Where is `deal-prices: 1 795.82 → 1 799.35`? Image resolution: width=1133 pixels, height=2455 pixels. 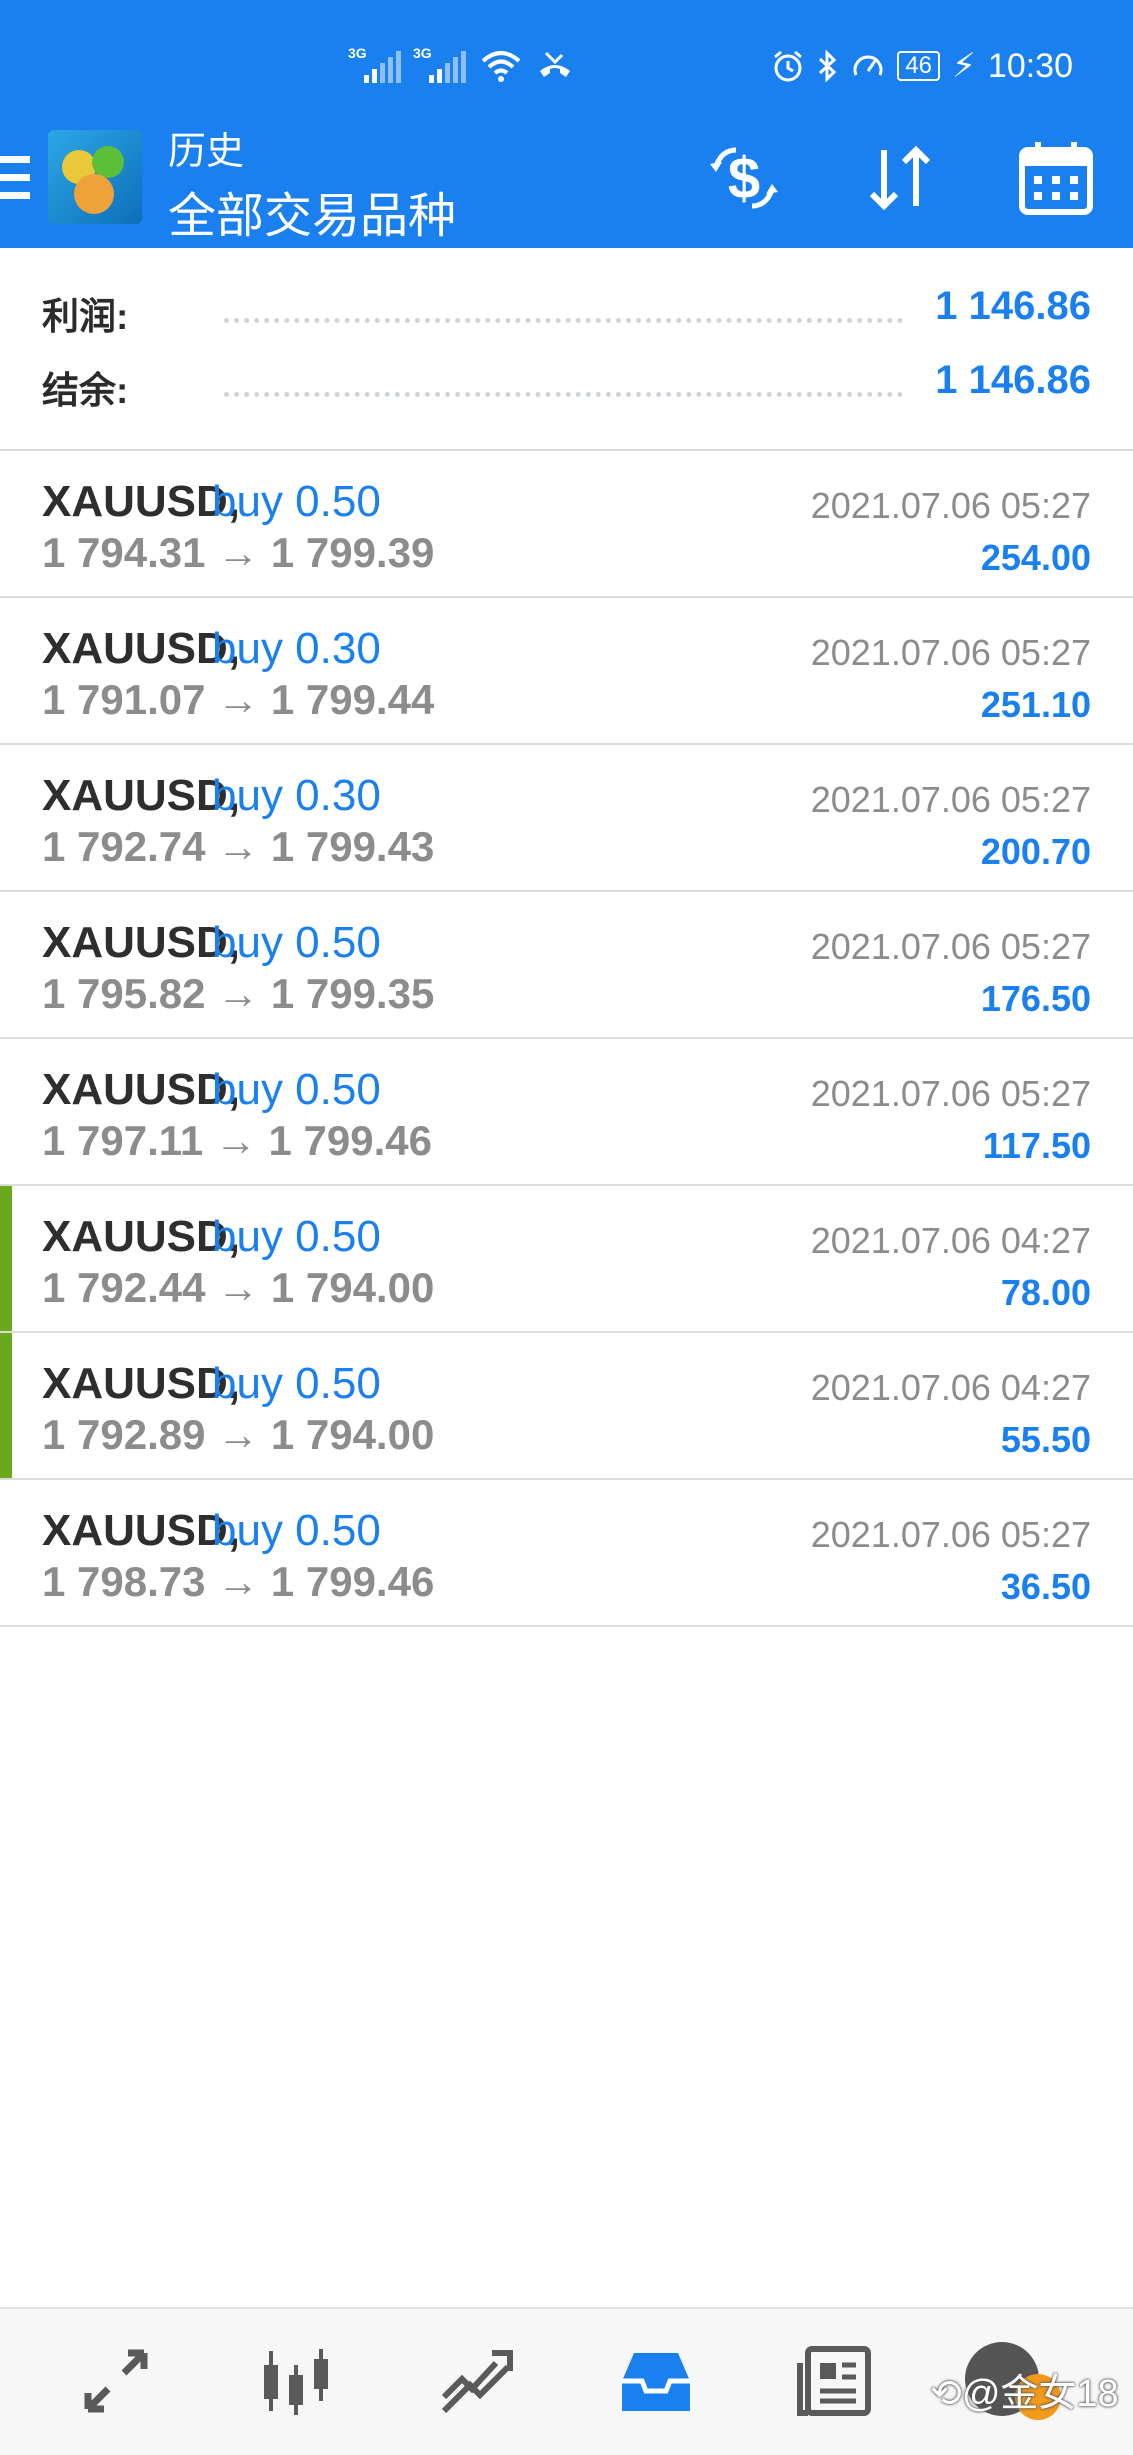 deal-prices: 1 795.82 → 1 799.35 is located at coordinates (238, 993).